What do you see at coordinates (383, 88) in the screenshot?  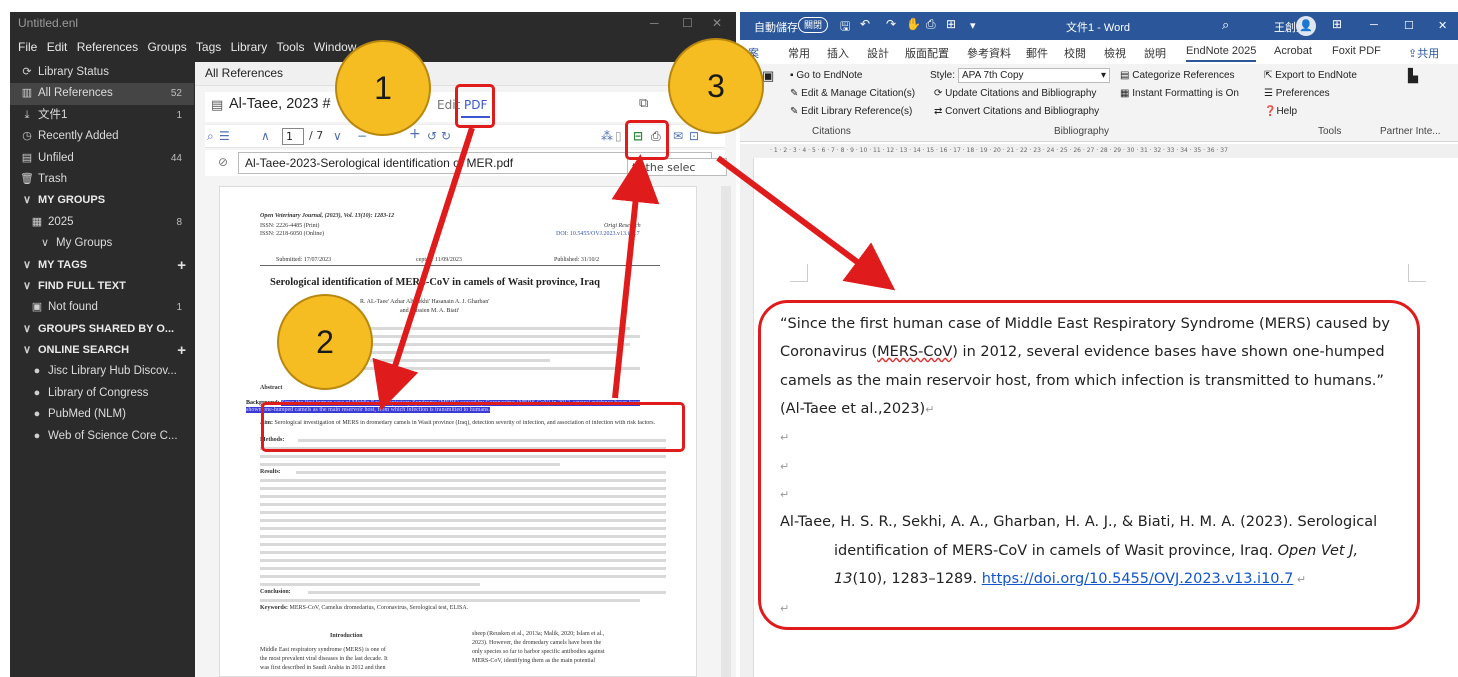 I see `step-1-badge: 1` at bounding box center [383, 88].